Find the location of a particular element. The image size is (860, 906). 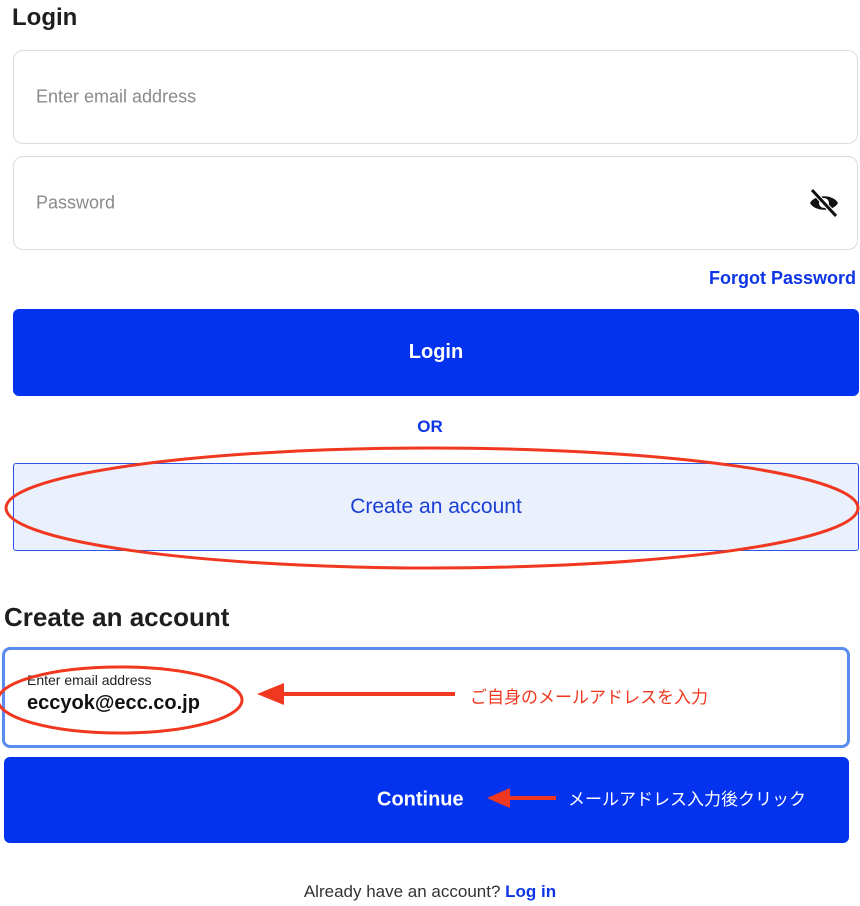

annotation-email-note: ご自身のメールアドレスを入力 is located at coordinates (589, 697).